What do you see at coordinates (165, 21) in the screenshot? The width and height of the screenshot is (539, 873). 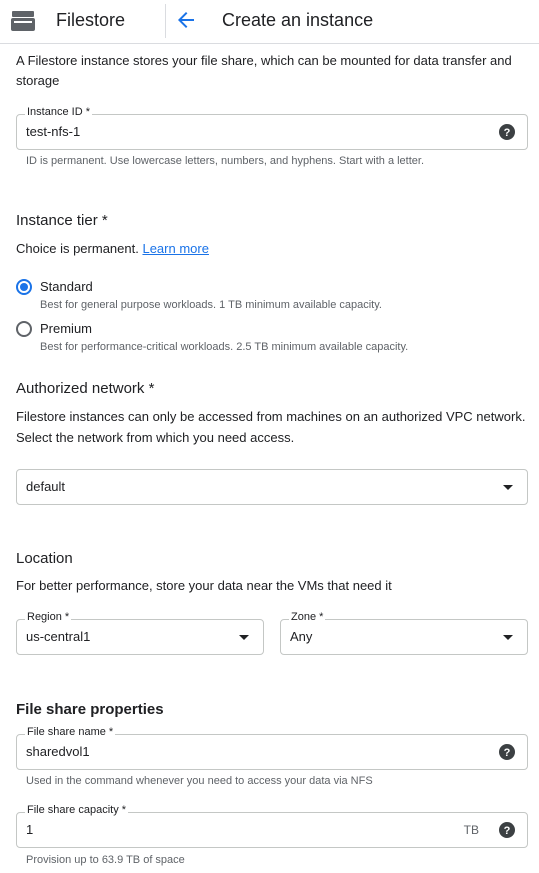 I see `header-divider` at bounding box center [165, 21].